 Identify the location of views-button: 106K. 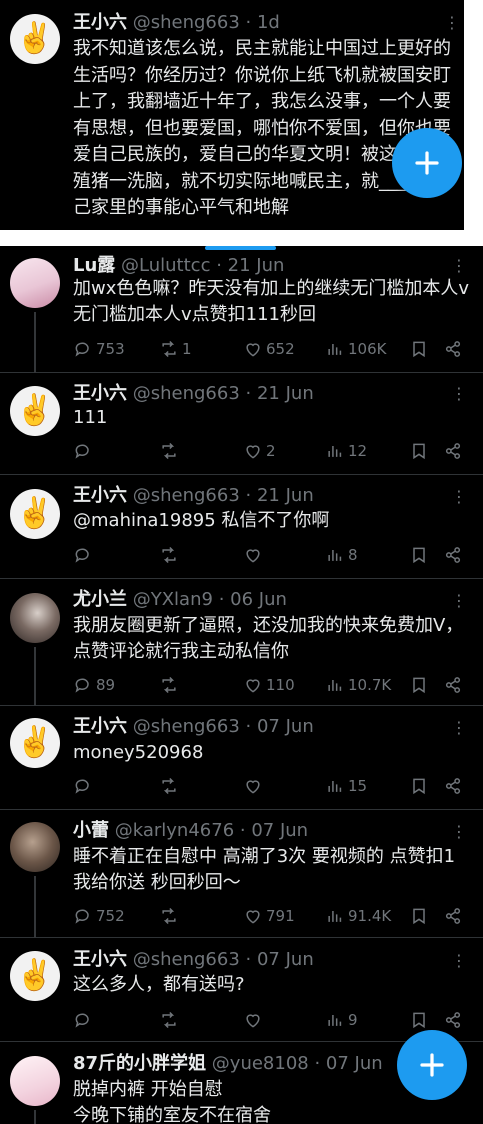
(355, 349).